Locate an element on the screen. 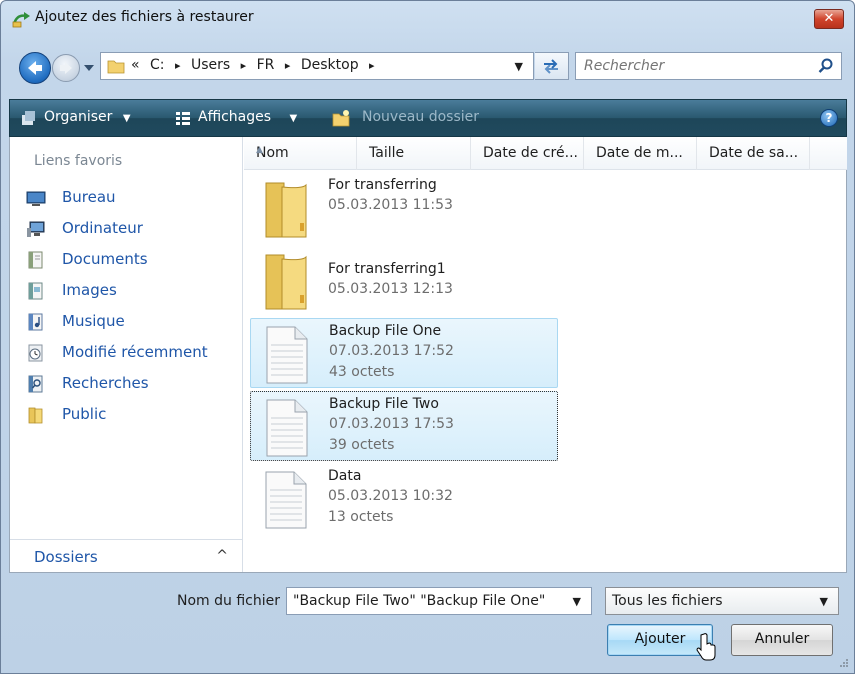 The image size is (855, 674). search-icon is located at coordinates (826, 66).